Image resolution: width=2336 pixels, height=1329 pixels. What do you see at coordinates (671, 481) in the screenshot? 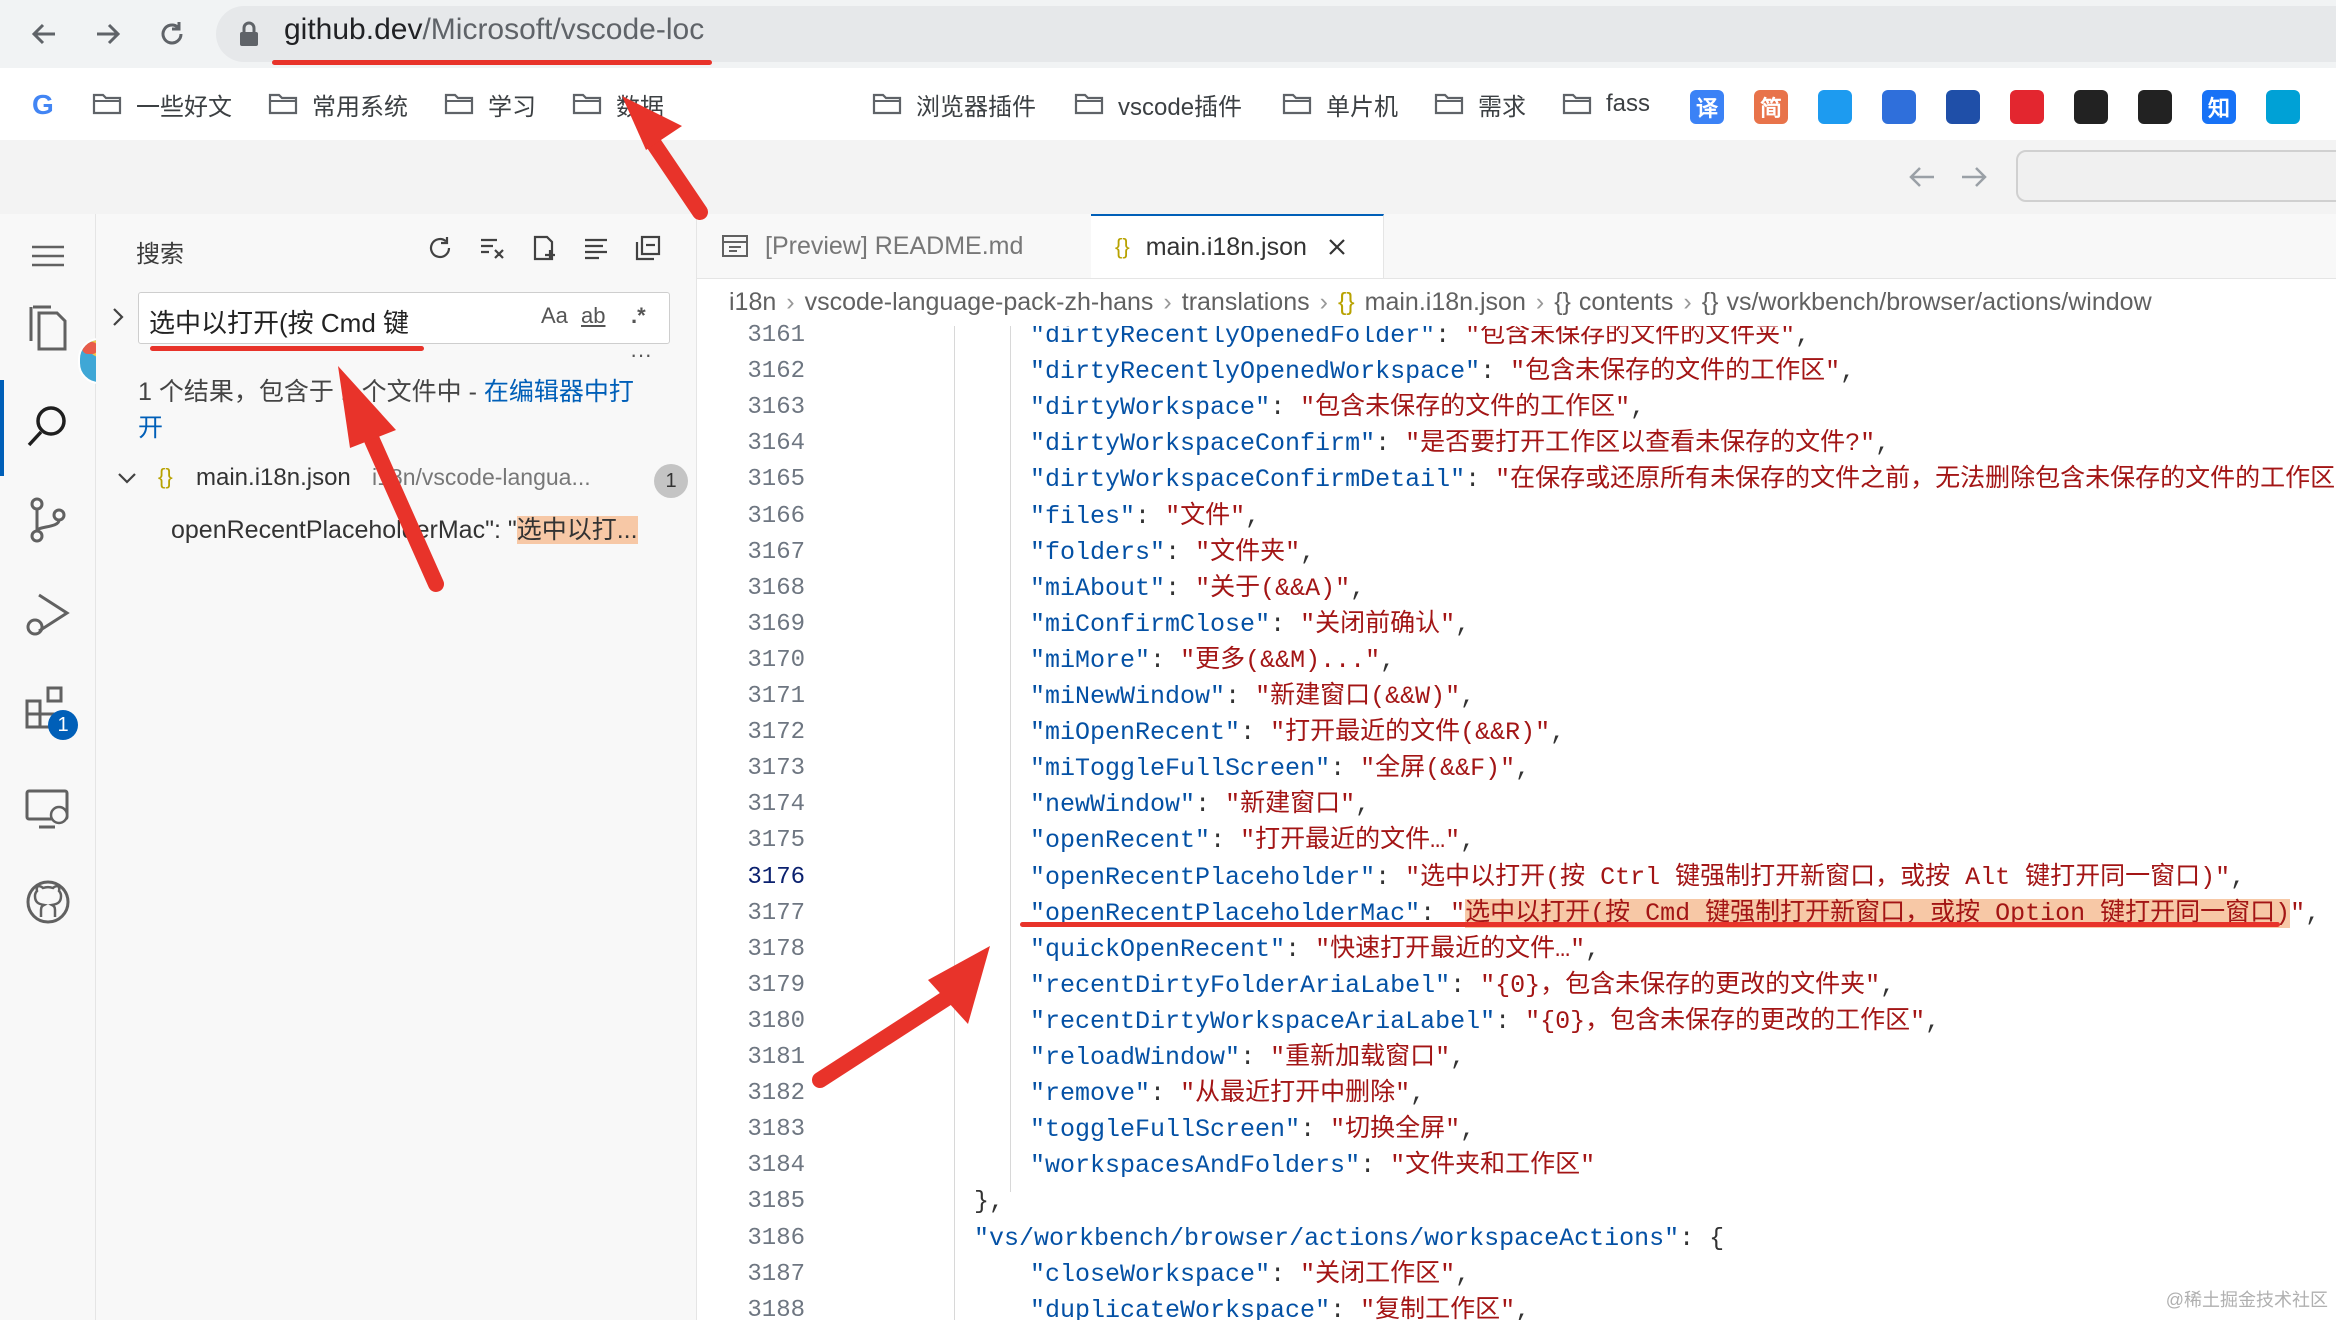
I see `result-count-badge: 1` at bounding box center [671, 481].